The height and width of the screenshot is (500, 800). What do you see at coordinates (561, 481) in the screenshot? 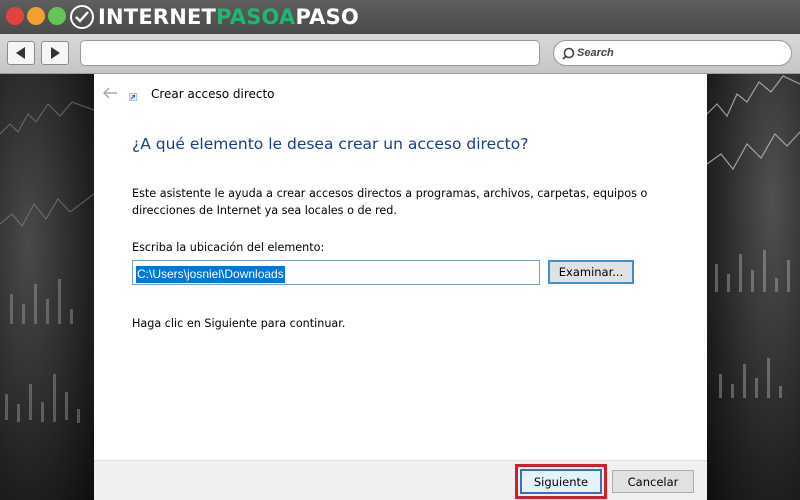
I see `next-button: Siguiente` at bounding box center [561, 481].